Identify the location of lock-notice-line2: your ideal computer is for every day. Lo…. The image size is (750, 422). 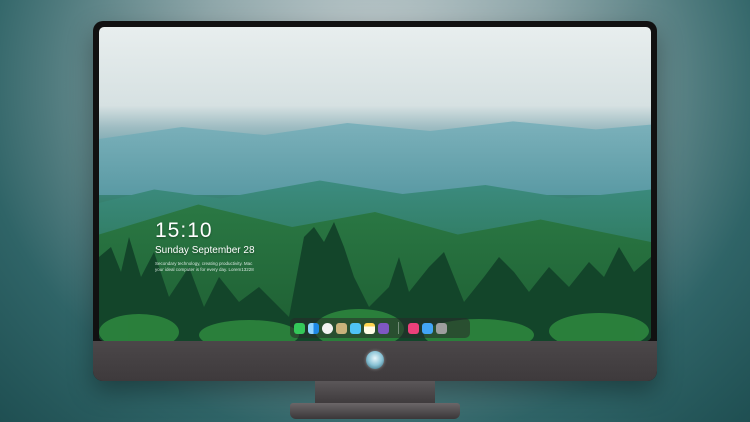
(204, 269).